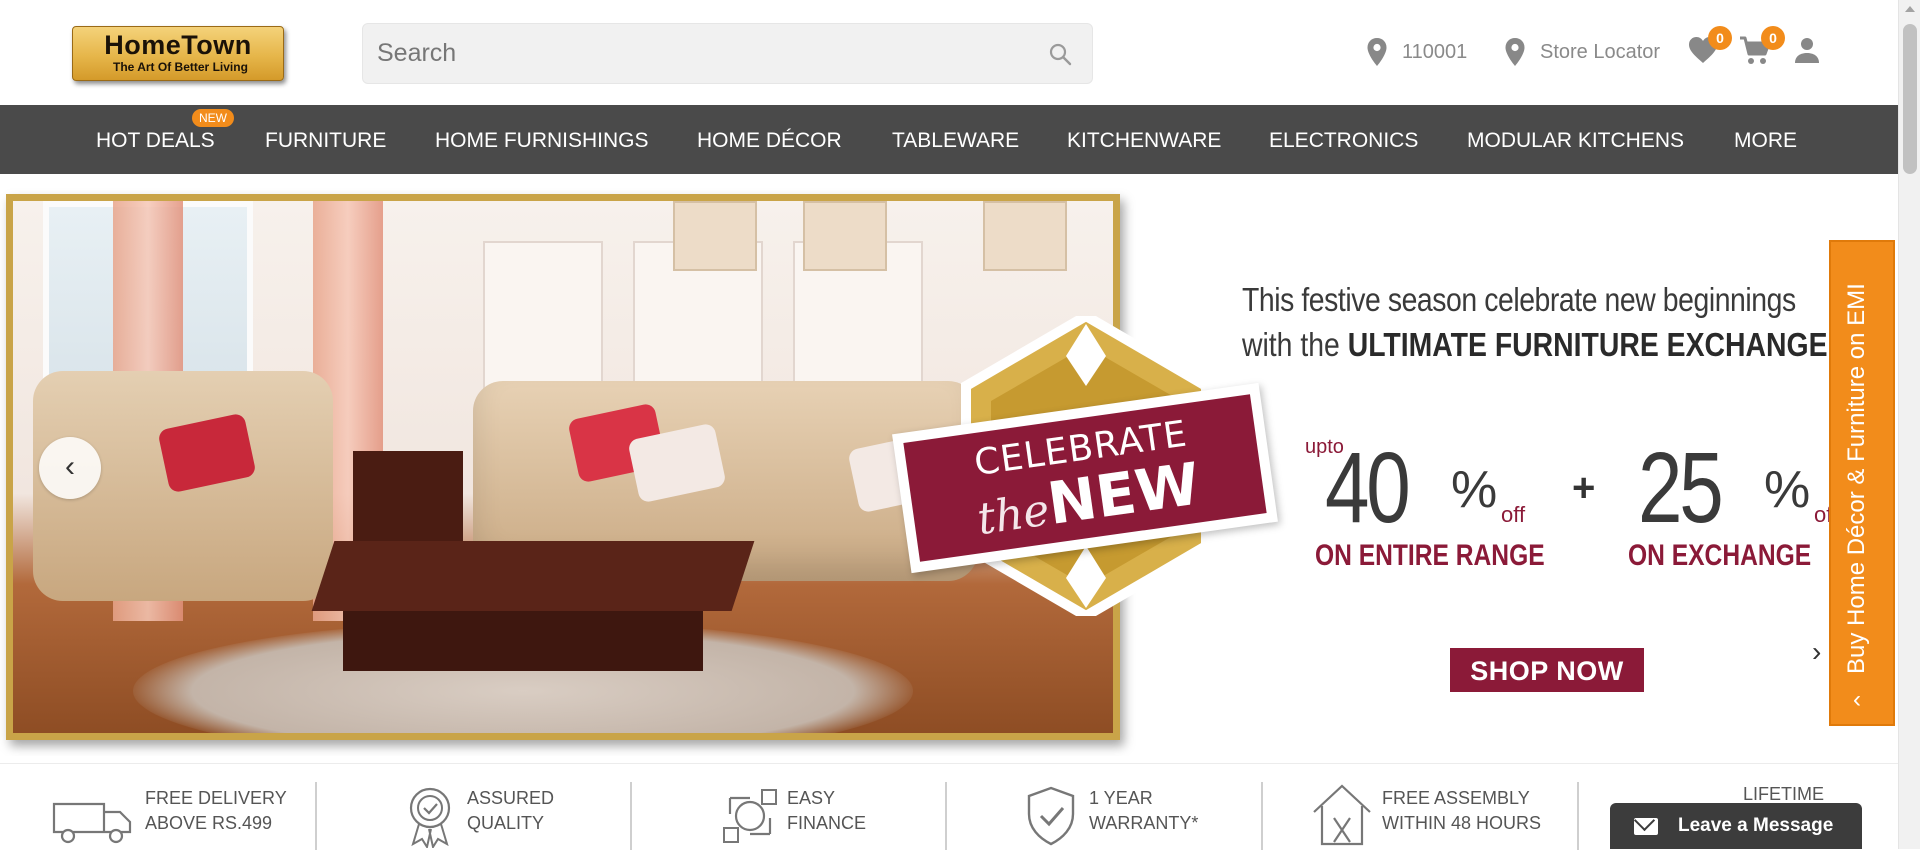 This screenshot has width=1920, height=850. Describe the element at coordinates (1143, 811) in the screenshot. I see `feature-label: 1 YEAR WARRANTY*` at that location.